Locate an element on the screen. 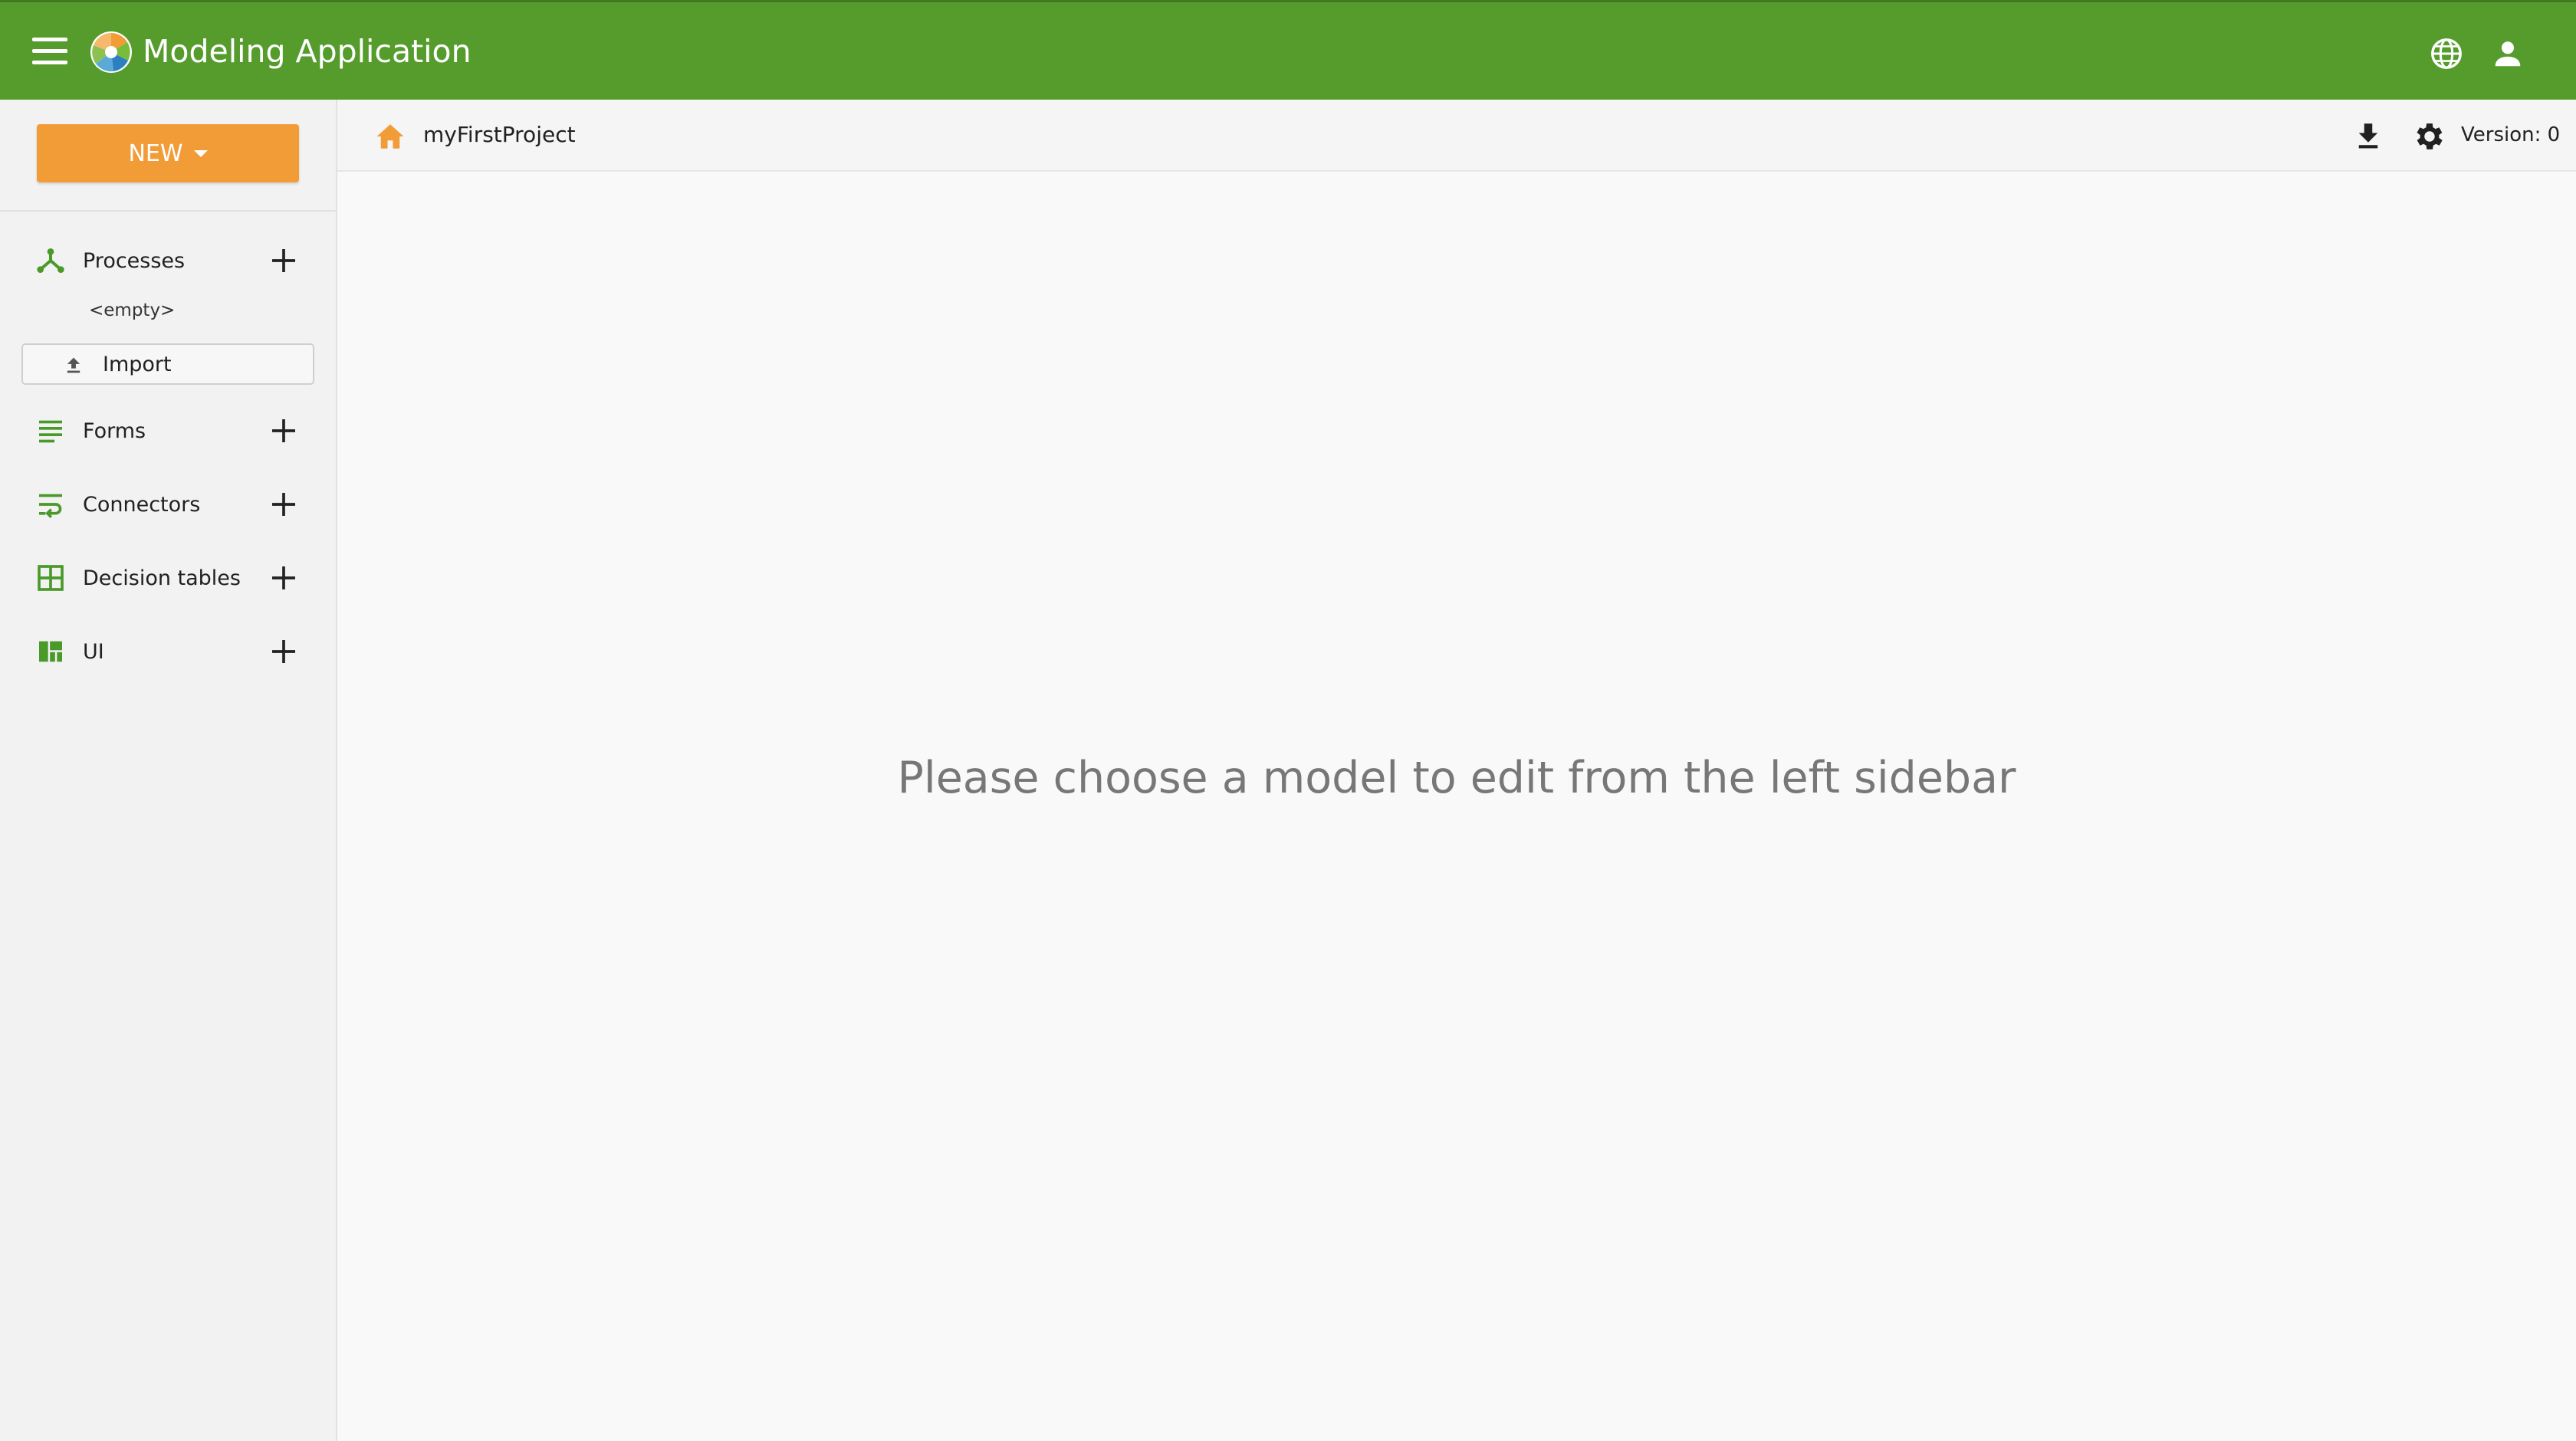 The height and width of the screenshot is (1441, 2576). connectors-icon is located at coordinates (51, 506).